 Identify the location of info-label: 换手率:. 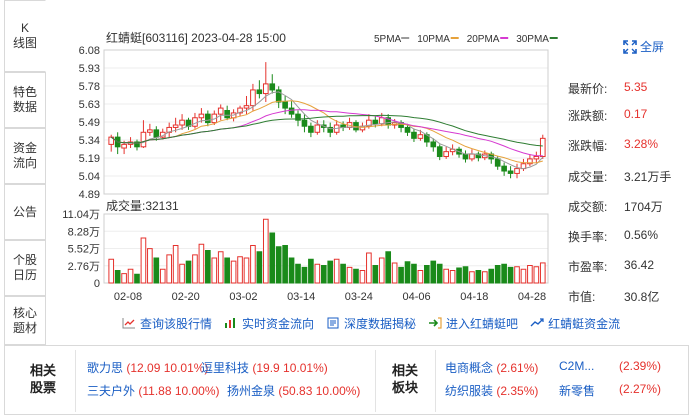
(588, 237).